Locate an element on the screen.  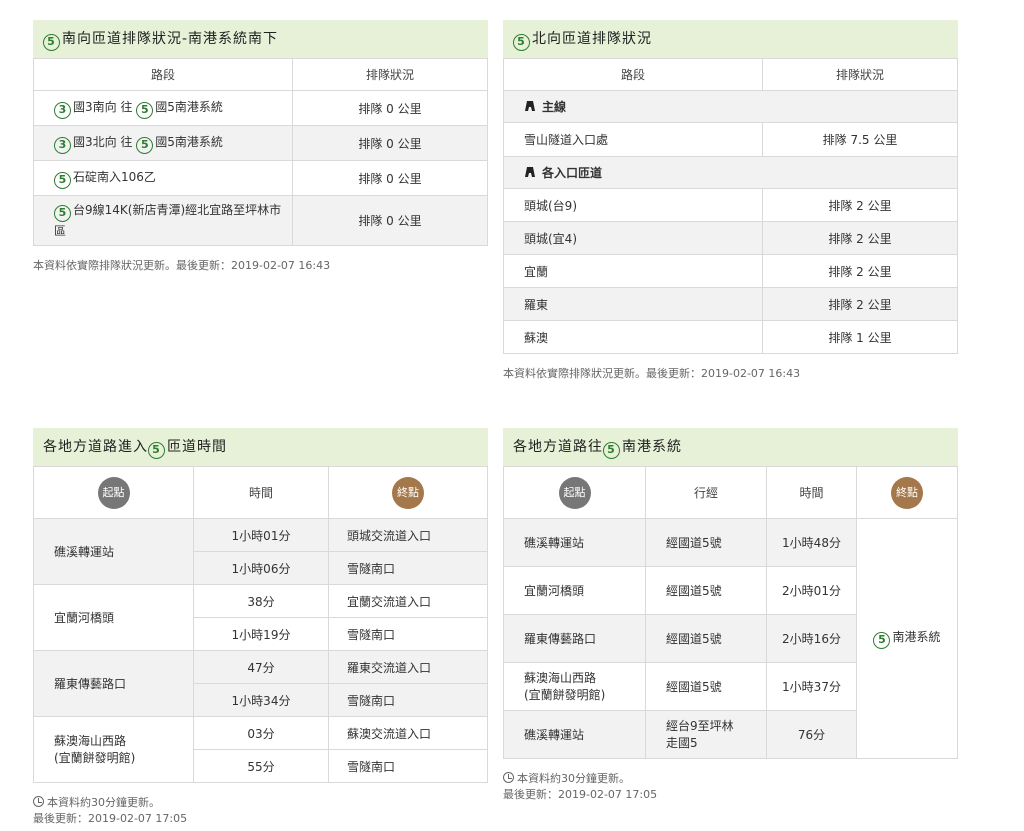
panel-header: 各地方道路進入 5 匝道時間 is located at coordinates (260, 447).